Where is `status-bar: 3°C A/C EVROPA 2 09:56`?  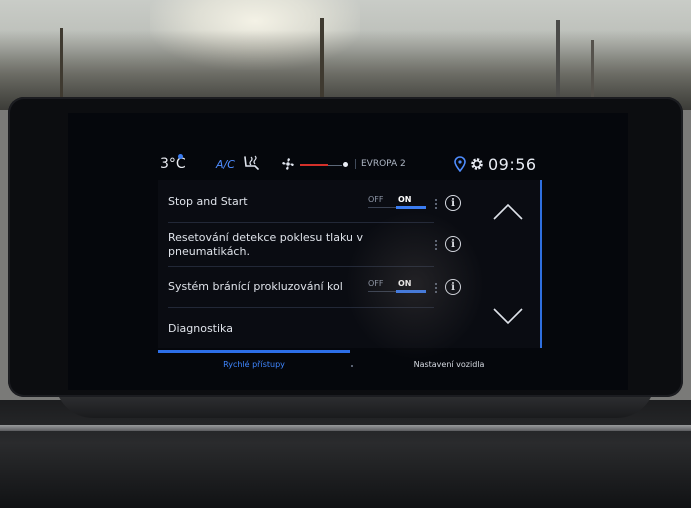 status-bar: 3°C A/C EVROPA 2 09:56 is located at coordinates (350, 165).